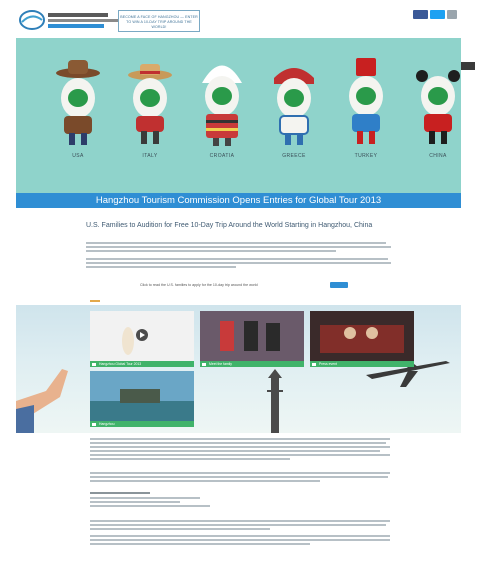 The image size is (477, 566). Describe the element at coordinates (275, 401) in the screenshot. I see `tower-icon` at that location.